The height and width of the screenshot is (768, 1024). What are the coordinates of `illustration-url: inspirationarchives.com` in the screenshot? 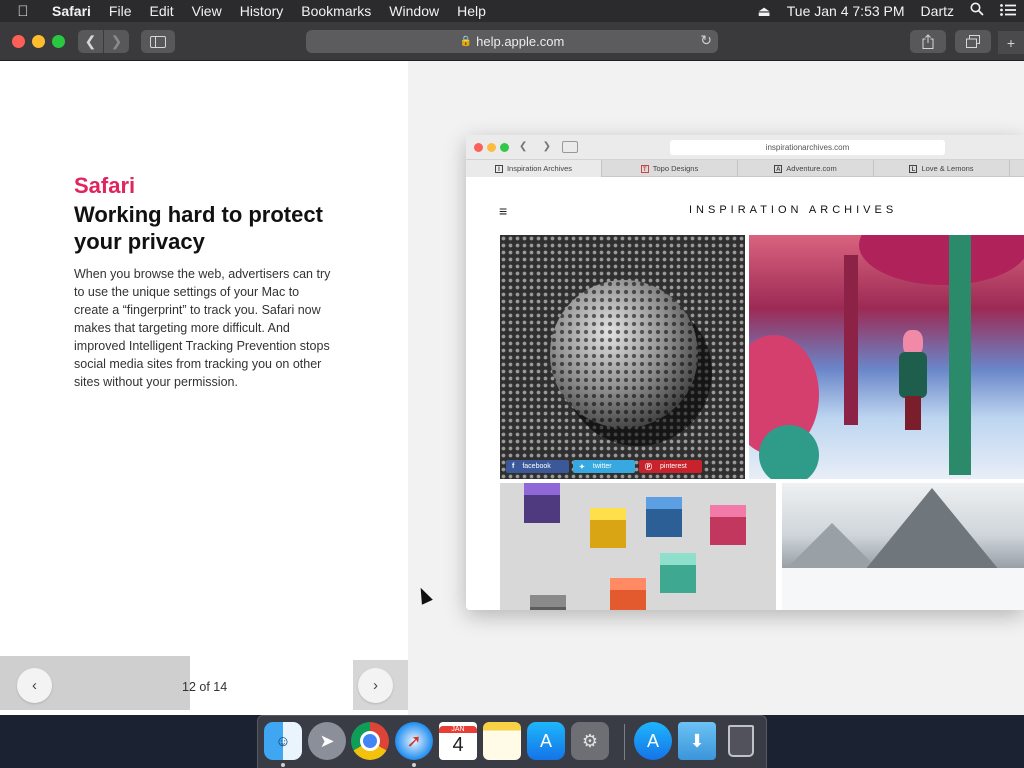 It's located at (807, 147).